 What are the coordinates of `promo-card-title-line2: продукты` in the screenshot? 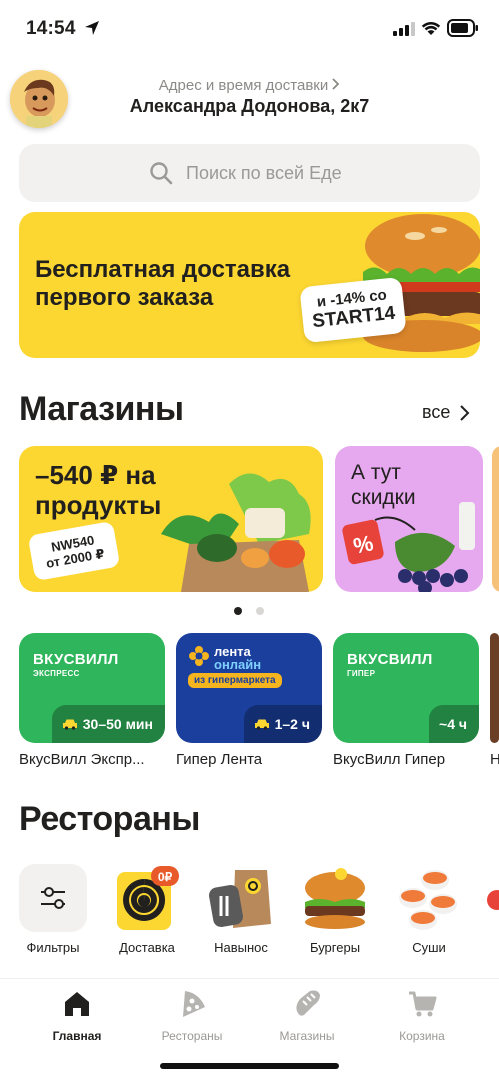 It's located at (98, 505).